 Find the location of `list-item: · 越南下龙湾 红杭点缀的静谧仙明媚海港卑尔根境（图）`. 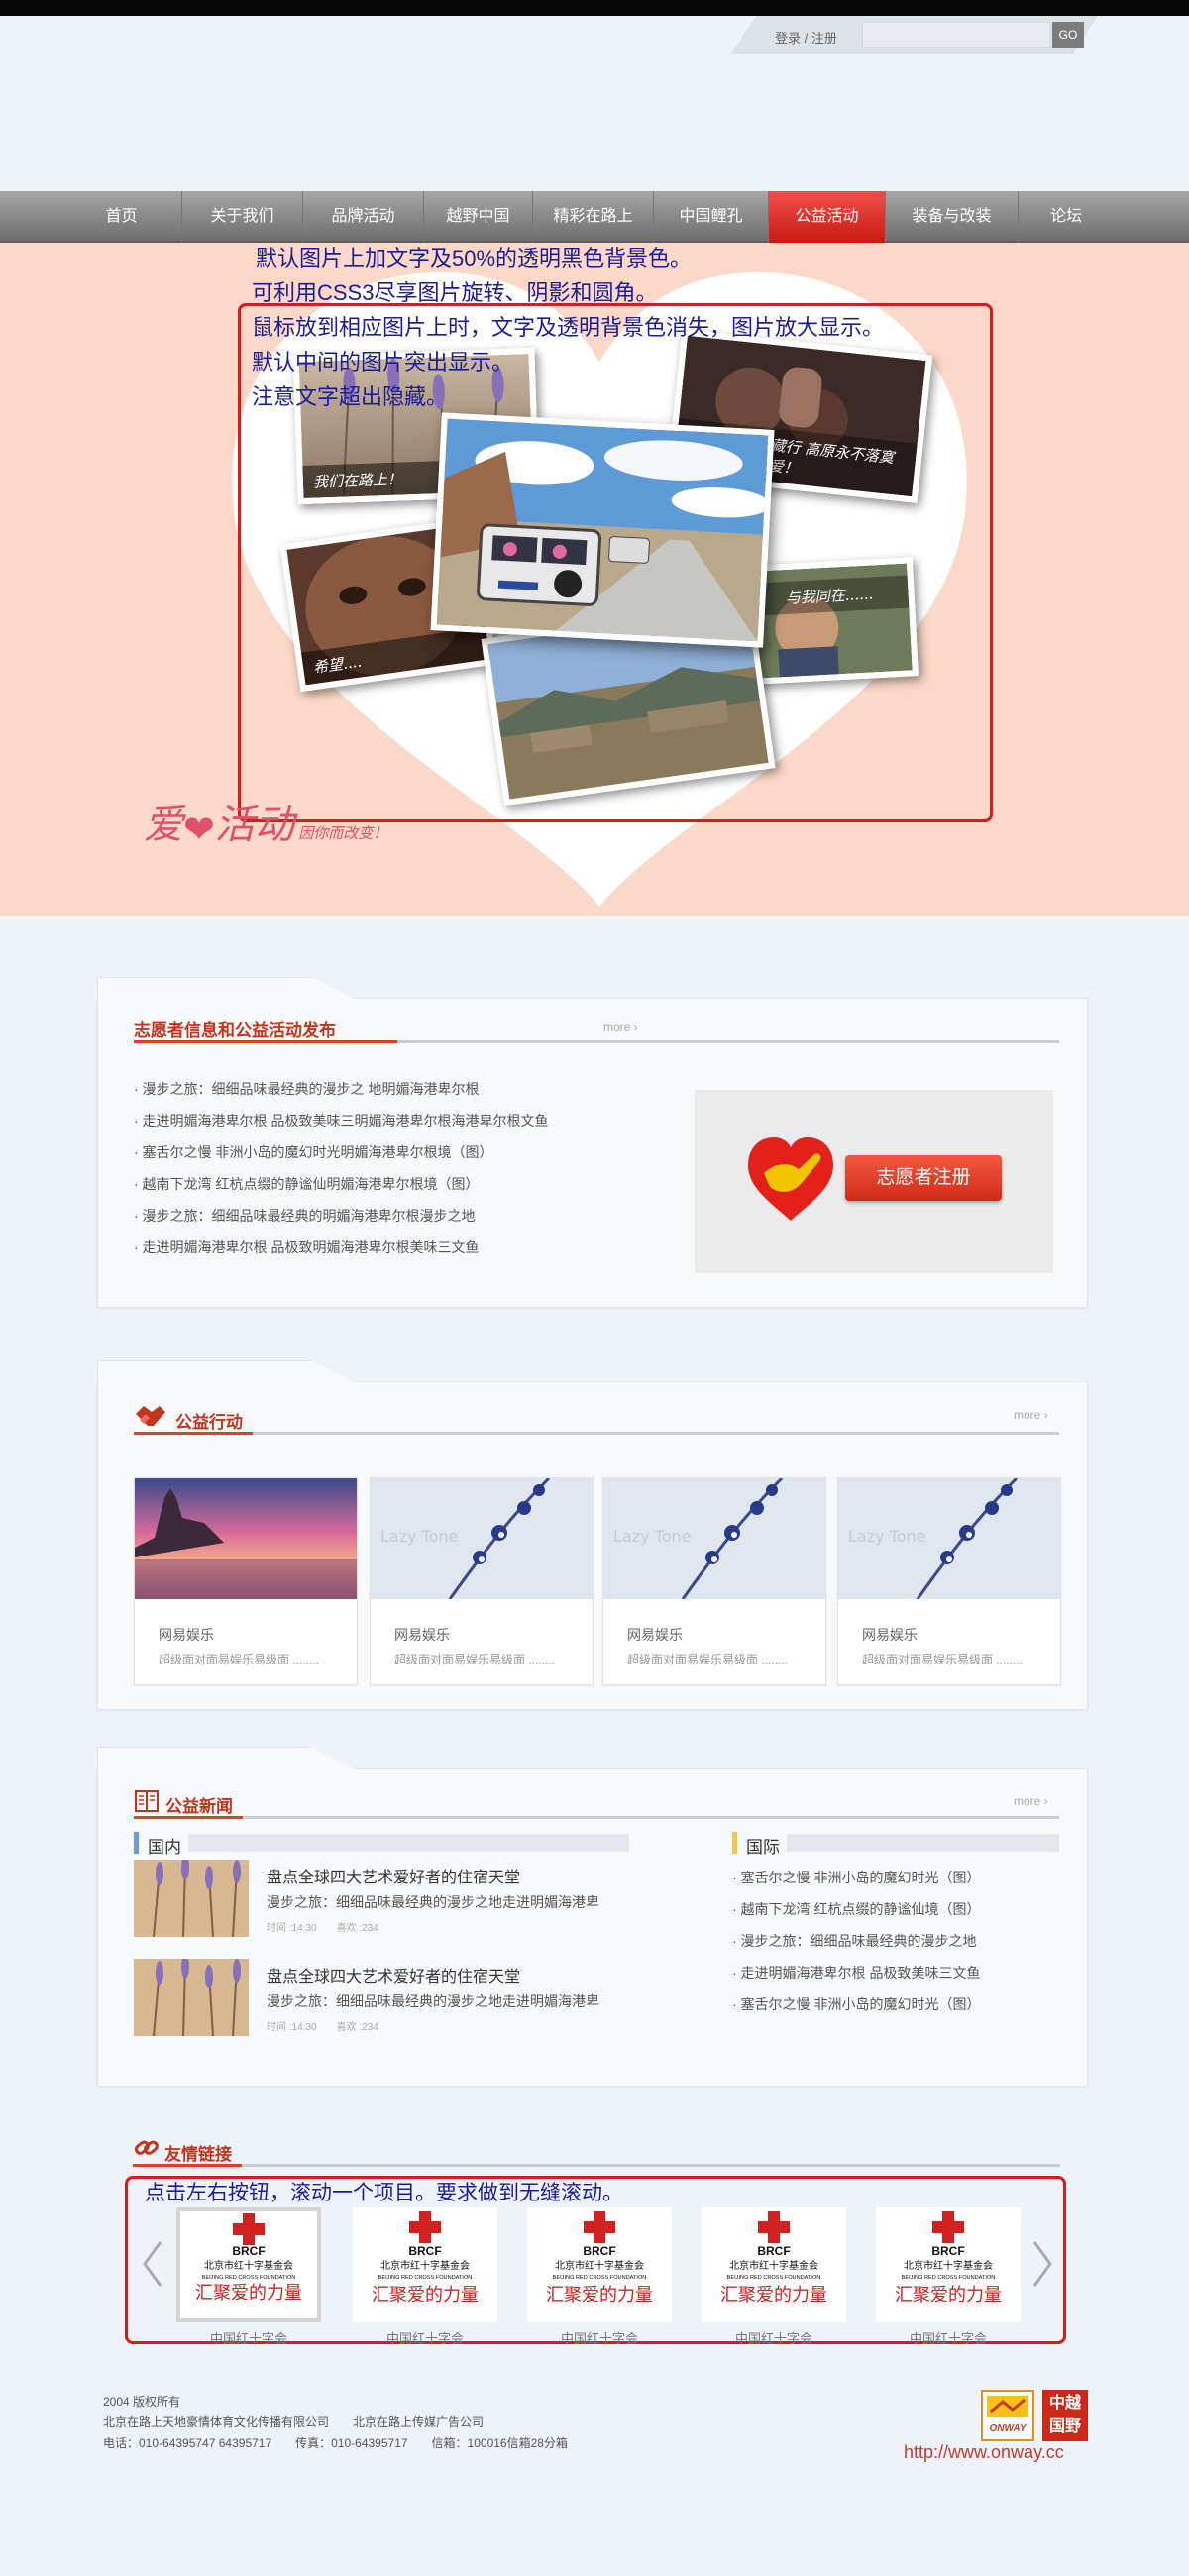

list-item: · 越南下龙湾 红杭点缀的静谧仙明媚海港卑尔根境（图） is located at coordinates (307, 1184).